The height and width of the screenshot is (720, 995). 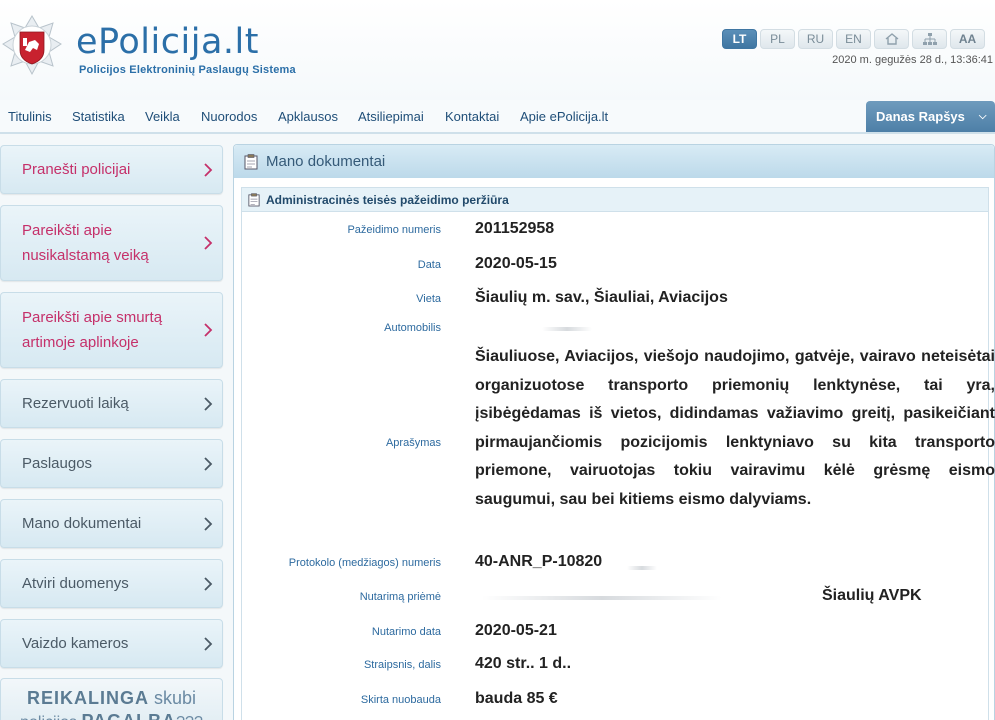 What do you see at coordinates (391, 116) in the screenshot?
I see `nav-item-atsiliepimai: Atsiliepimai` at bounding box center [391, 116].